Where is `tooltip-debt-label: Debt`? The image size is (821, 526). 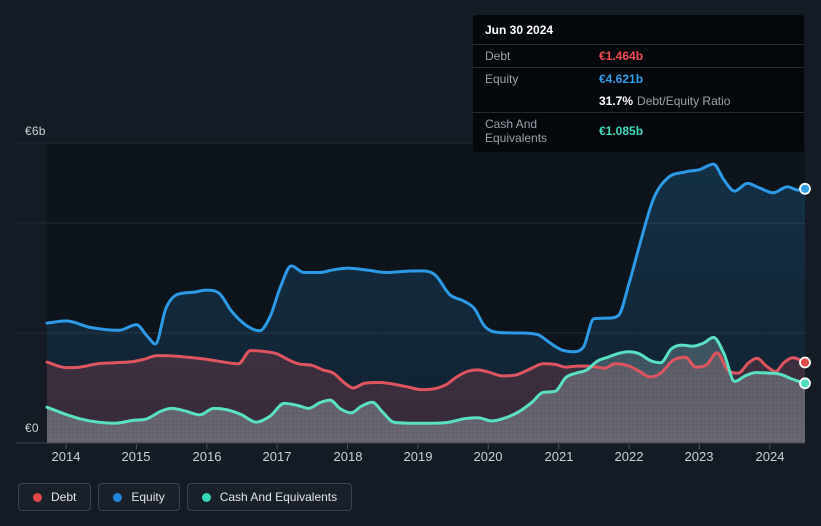 tooltip-debt-label: Debt is located at coordinates (498, 56).